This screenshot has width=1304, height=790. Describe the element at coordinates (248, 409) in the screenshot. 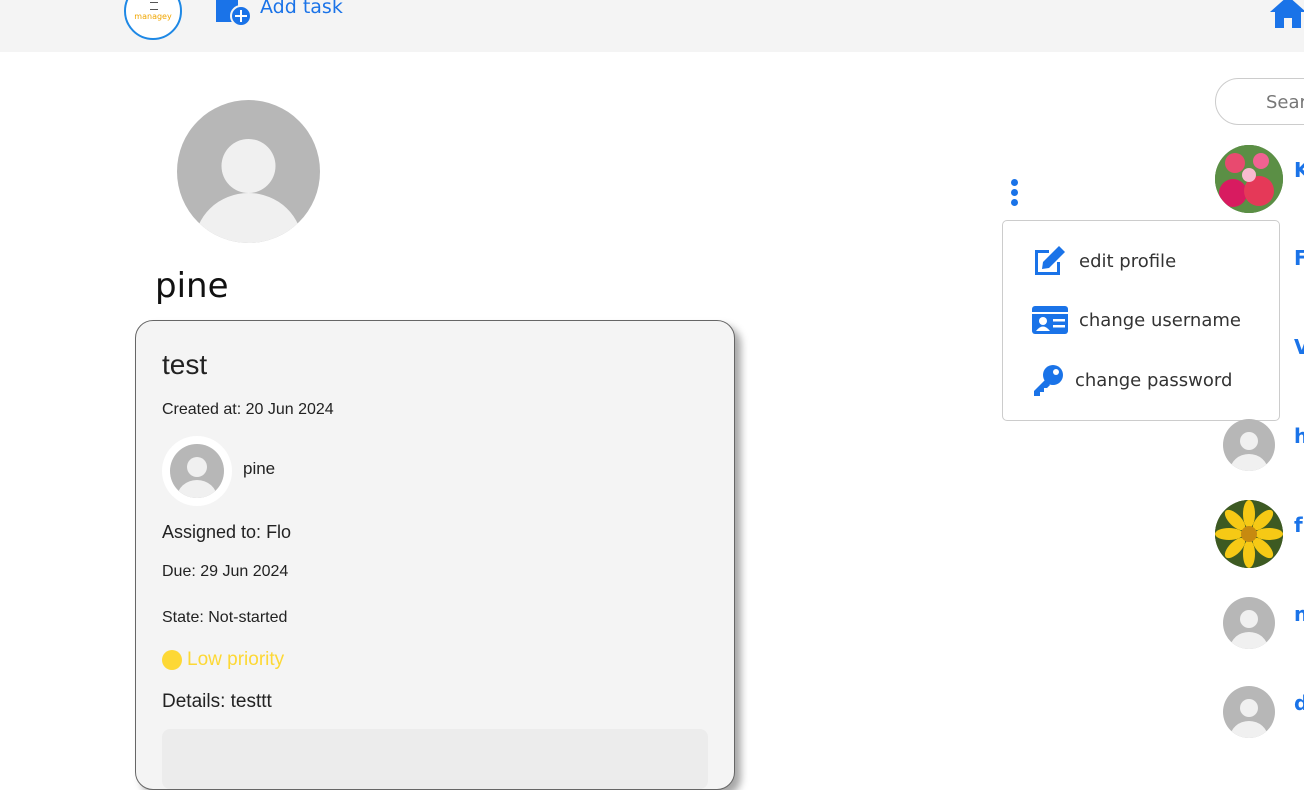

I see `task-created-date: Created at: 20 Jun 2024` at that location.